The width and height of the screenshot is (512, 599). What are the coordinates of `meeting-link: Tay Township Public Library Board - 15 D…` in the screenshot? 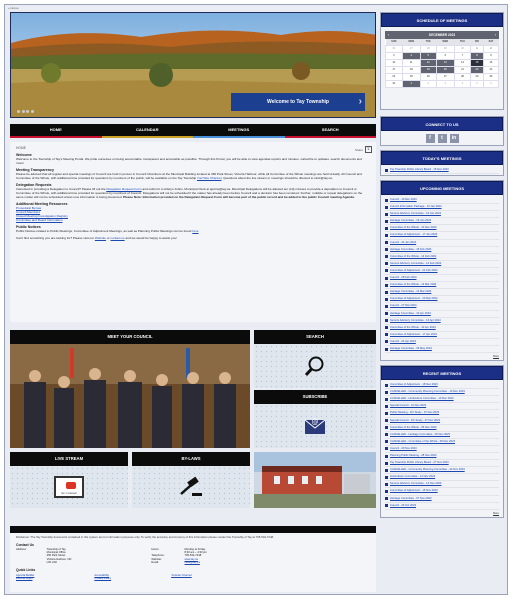 It's located at (442, 171).